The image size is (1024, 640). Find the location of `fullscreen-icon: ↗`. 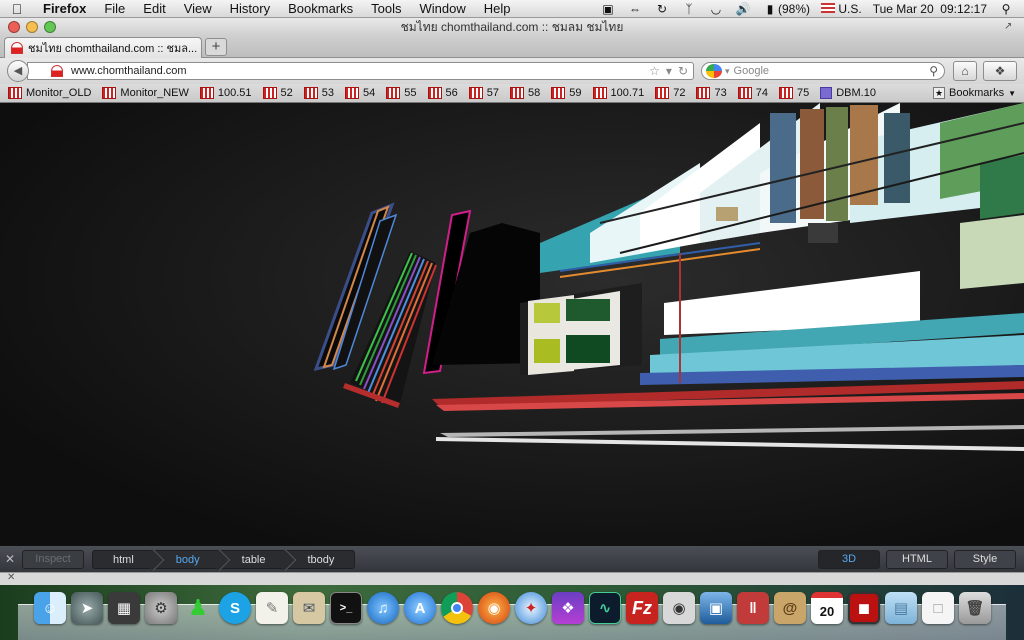

fullscreen-icon: ↗ is located at coordinates (1010, 27).